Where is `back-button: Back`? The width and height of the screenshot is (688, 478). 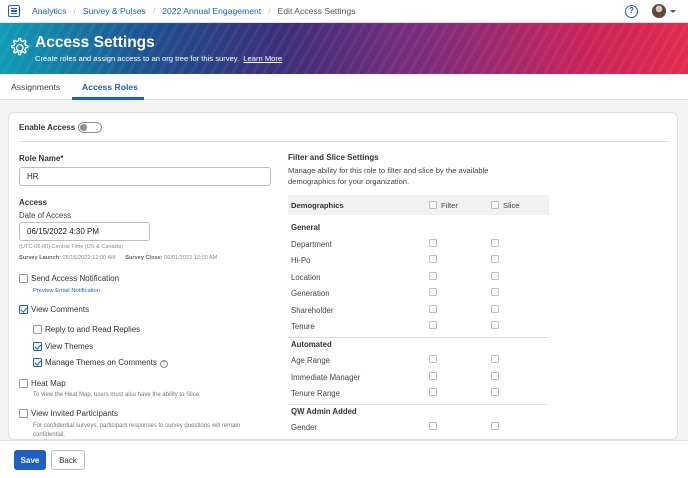 back-button: Back is located at coordinates (68, 460).